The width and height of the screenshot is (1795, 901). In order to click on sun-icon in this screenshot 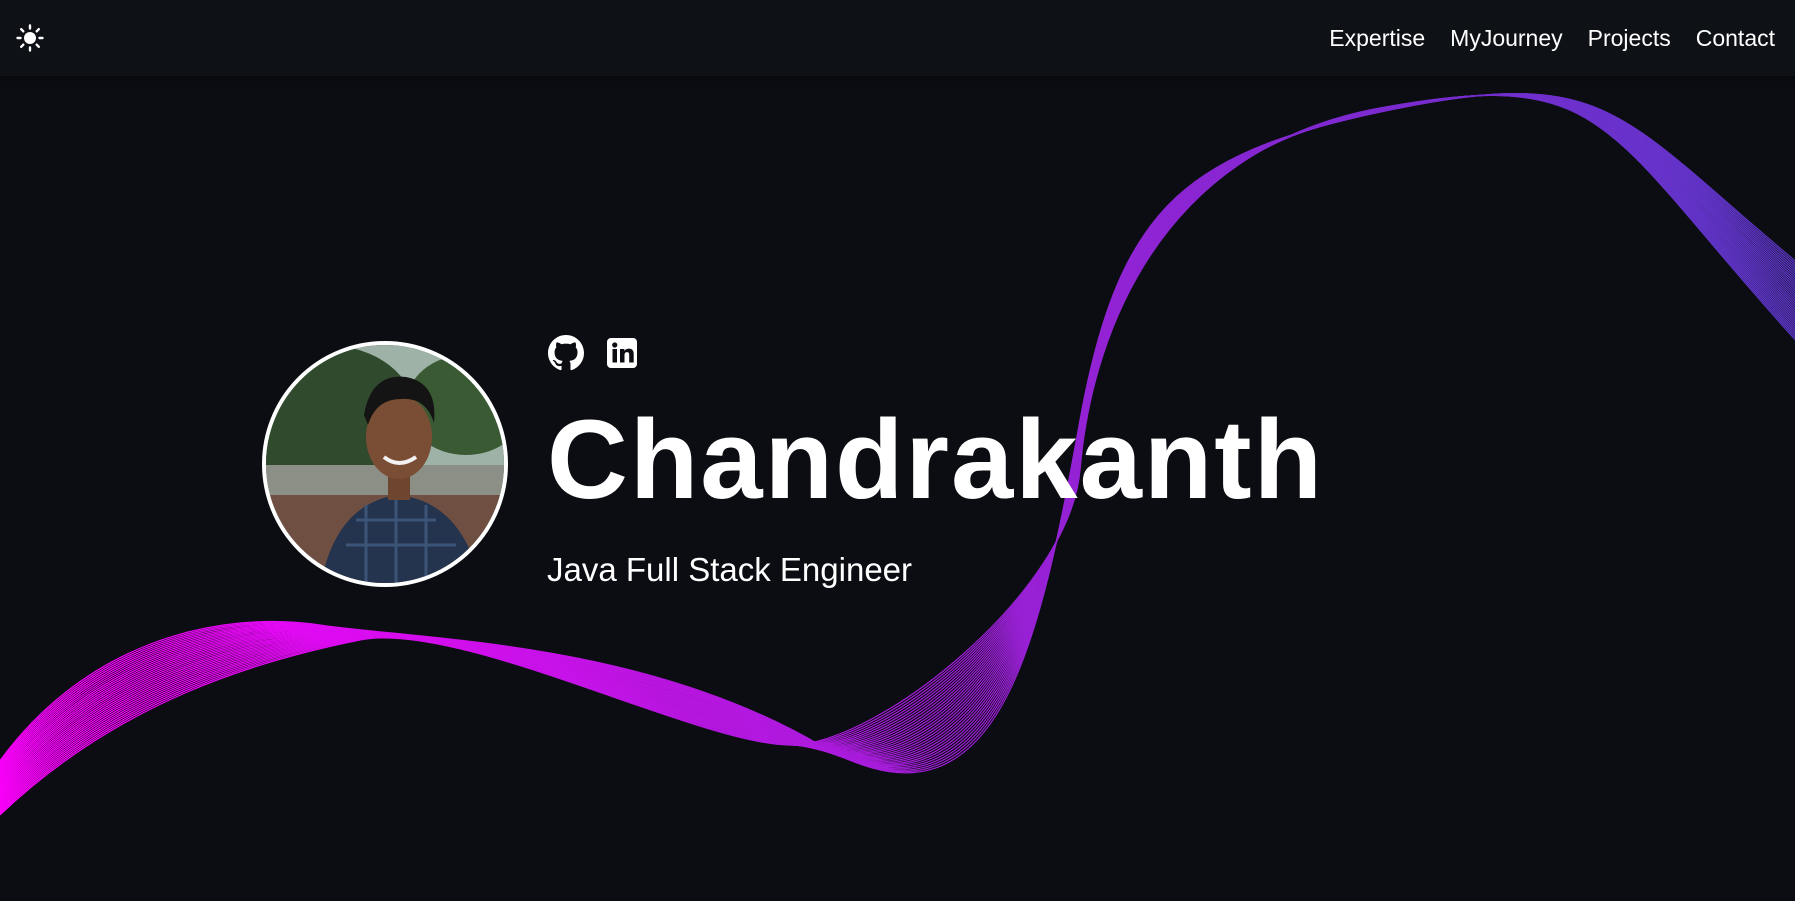, I will do `click(30, 38)`.